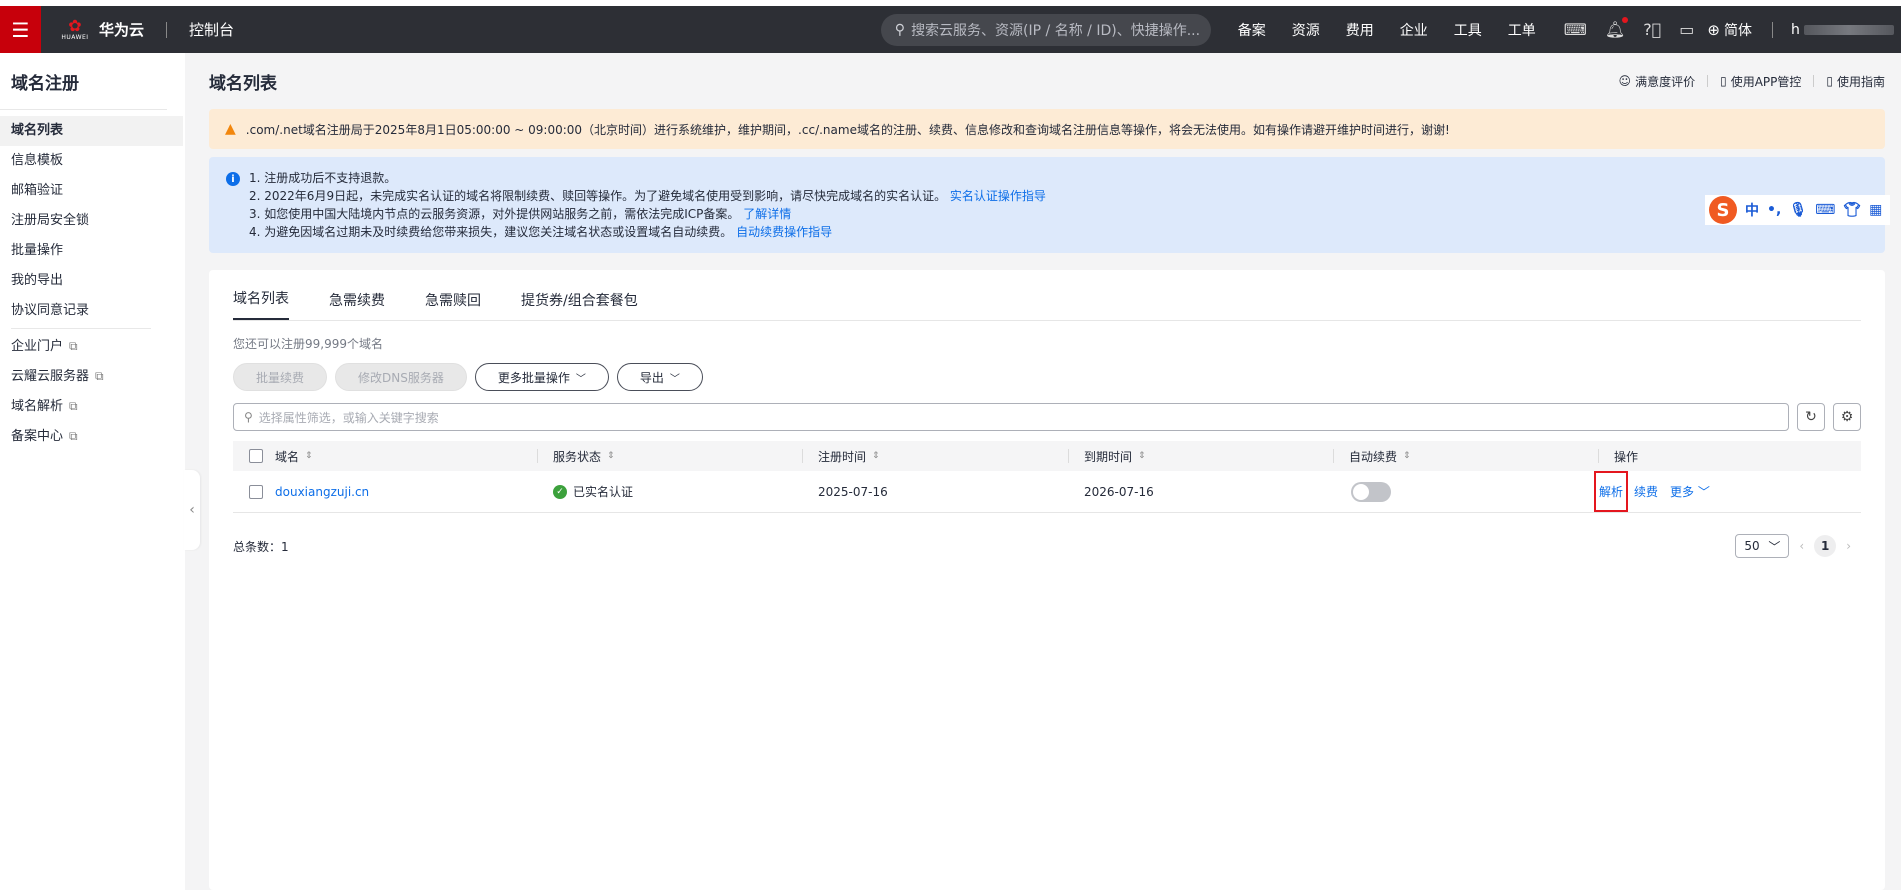 Image resolution: width=1901 pixels, height=890 pixels. What do you see at coordinates (1829, 81) in the screenshot?
I see `guide-icon: ▯` at bounding box center [1829, 81].